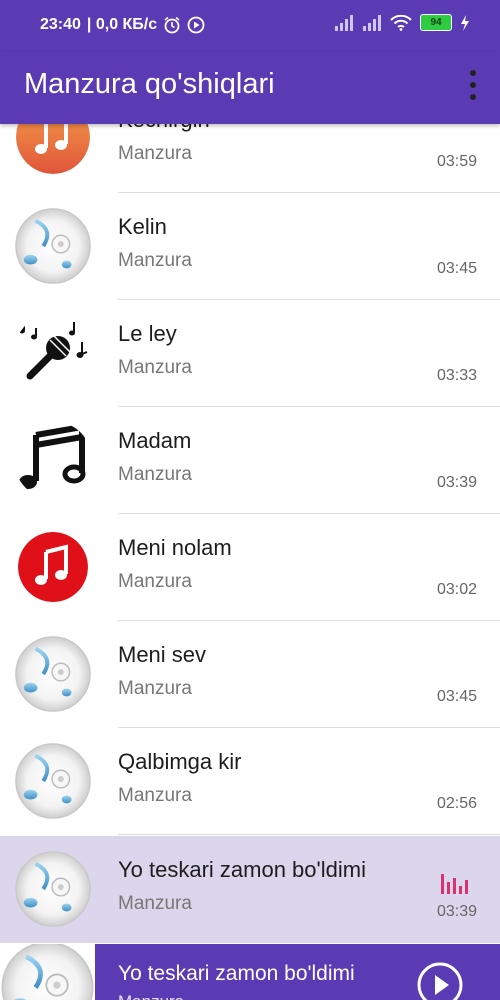 The width and height of the screenshot is (500, 1000). What do you see at coordinates (164, 128) in the screenshot?
I see `song-title: Kechirgin` at bounding box center [164, 128].